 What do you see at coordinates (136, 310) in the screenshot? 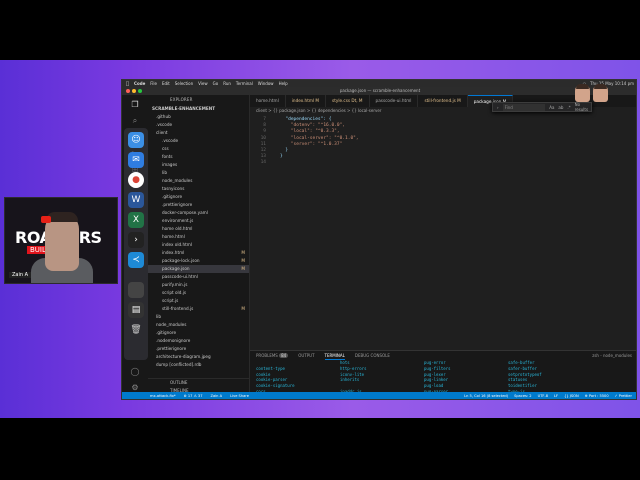
I see `folder-icon: ▤` at bounding box center [136, 310].